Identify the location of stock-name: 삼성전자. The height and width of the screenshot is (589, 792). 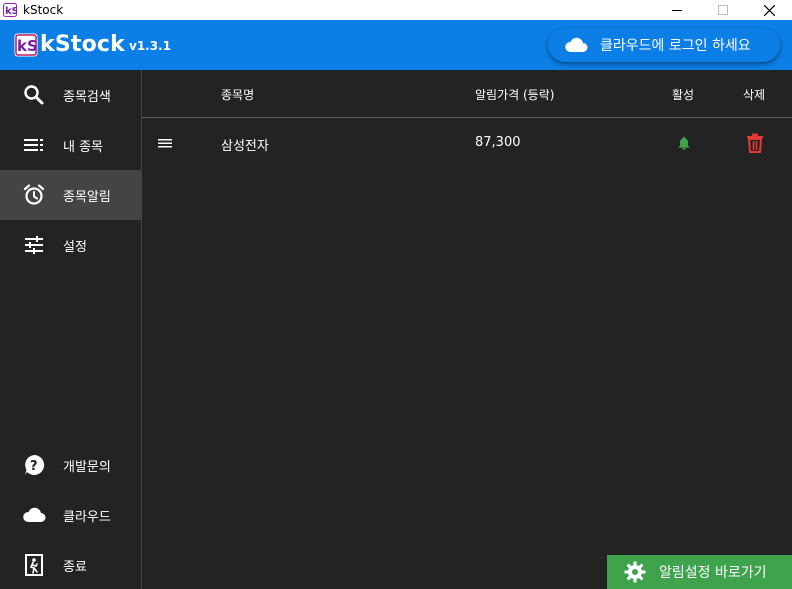
(245, 146).